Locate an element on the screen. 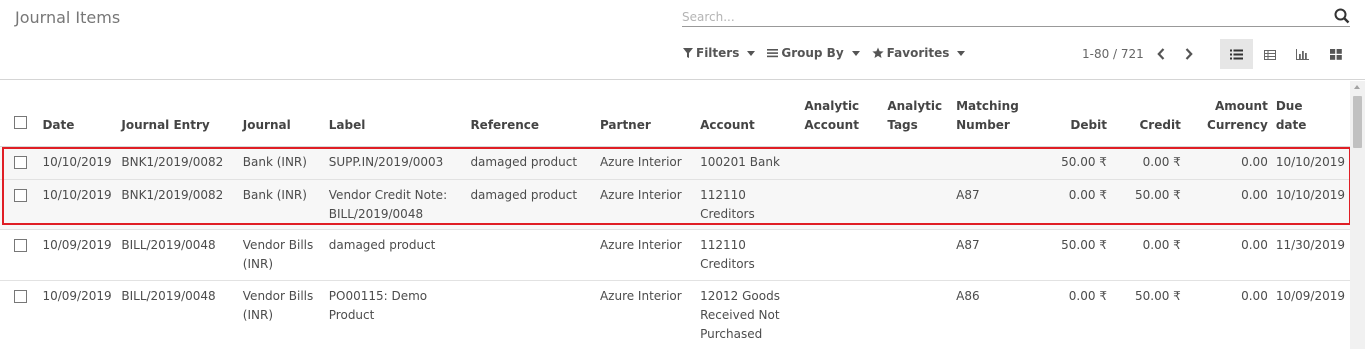 This screenshot has width=1365, height=349. kanban-view-button is located at coordinates (1335, 54).